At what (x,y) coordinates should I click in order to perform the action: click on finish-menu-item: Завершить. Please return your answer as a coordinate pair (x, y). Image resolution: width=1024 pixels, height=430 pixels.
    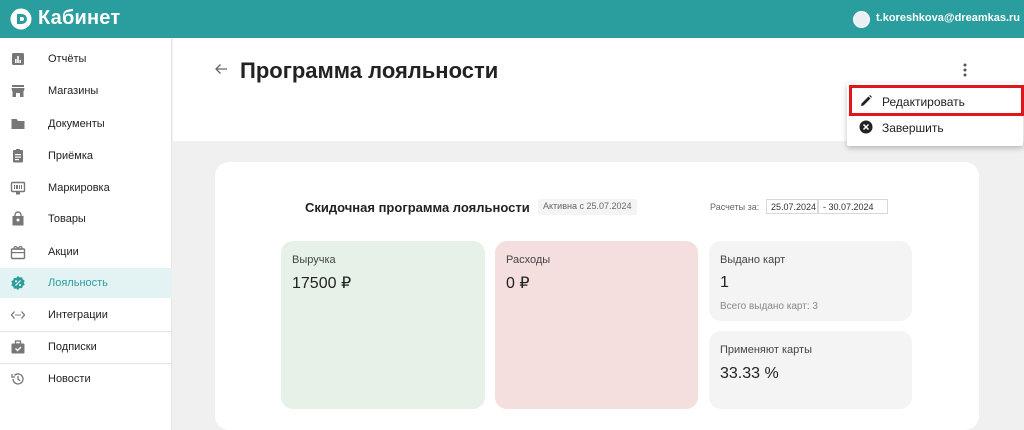
    Looking at the image, I should click on (935, 128).